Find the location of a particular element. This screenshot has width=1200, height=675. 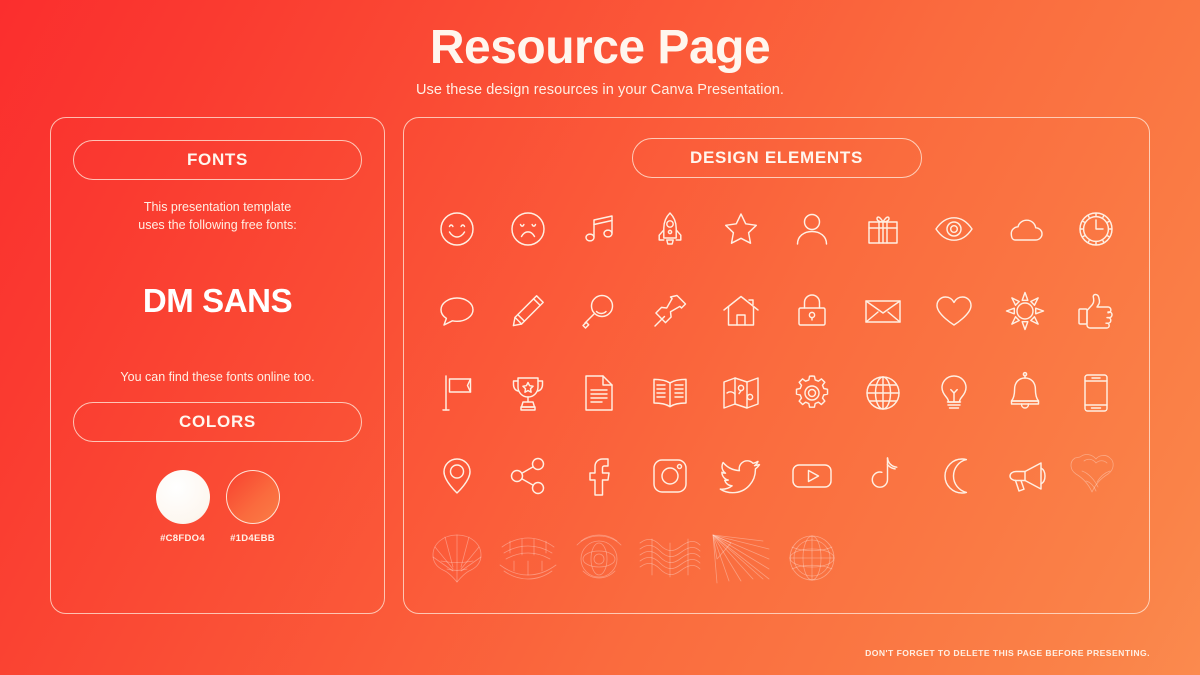

abstract-blob-graphic is located at coordinates (1095, 475).